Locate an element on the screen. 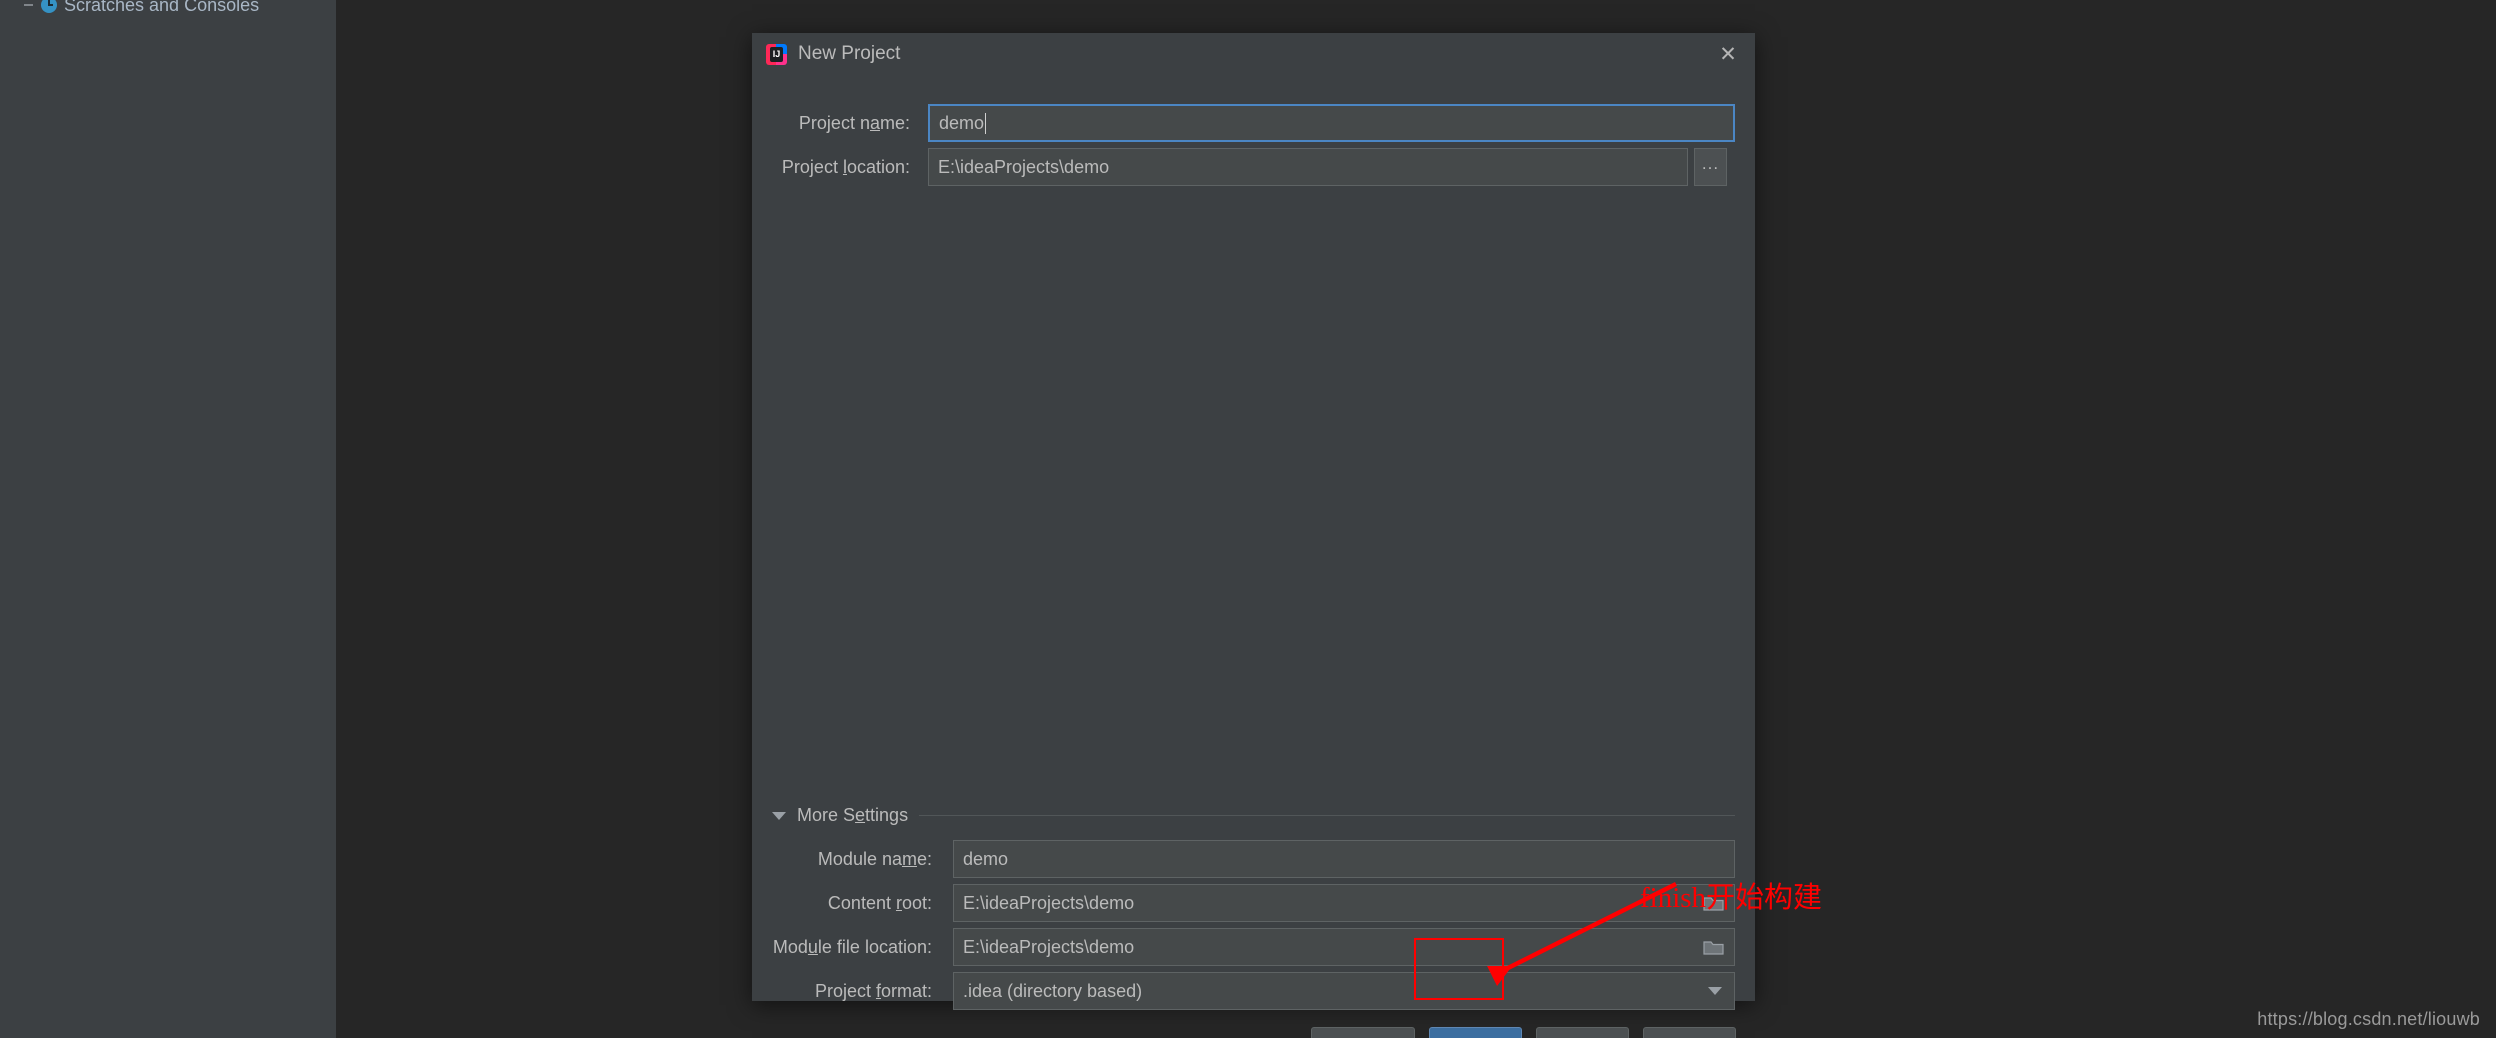 The width and height of the screenshot is (2496, 1038). cancel-button: Cancel is located at coordinates (1582, 1032).